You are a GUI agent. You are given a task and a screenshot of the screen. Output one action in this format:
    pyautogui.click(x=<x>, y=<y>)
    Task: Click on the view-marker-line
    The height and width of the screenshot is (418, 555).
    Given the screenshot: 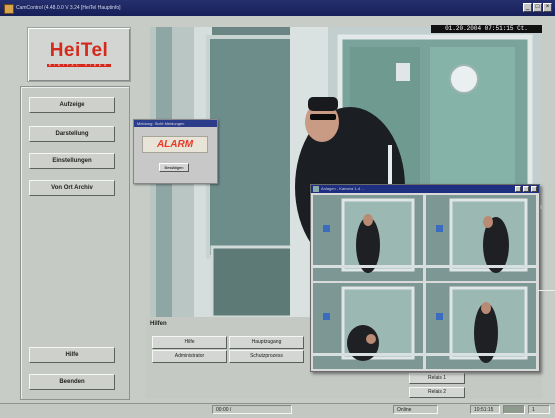 What is the action you would take?
    pyautogui.click(x=546, y=290)
    